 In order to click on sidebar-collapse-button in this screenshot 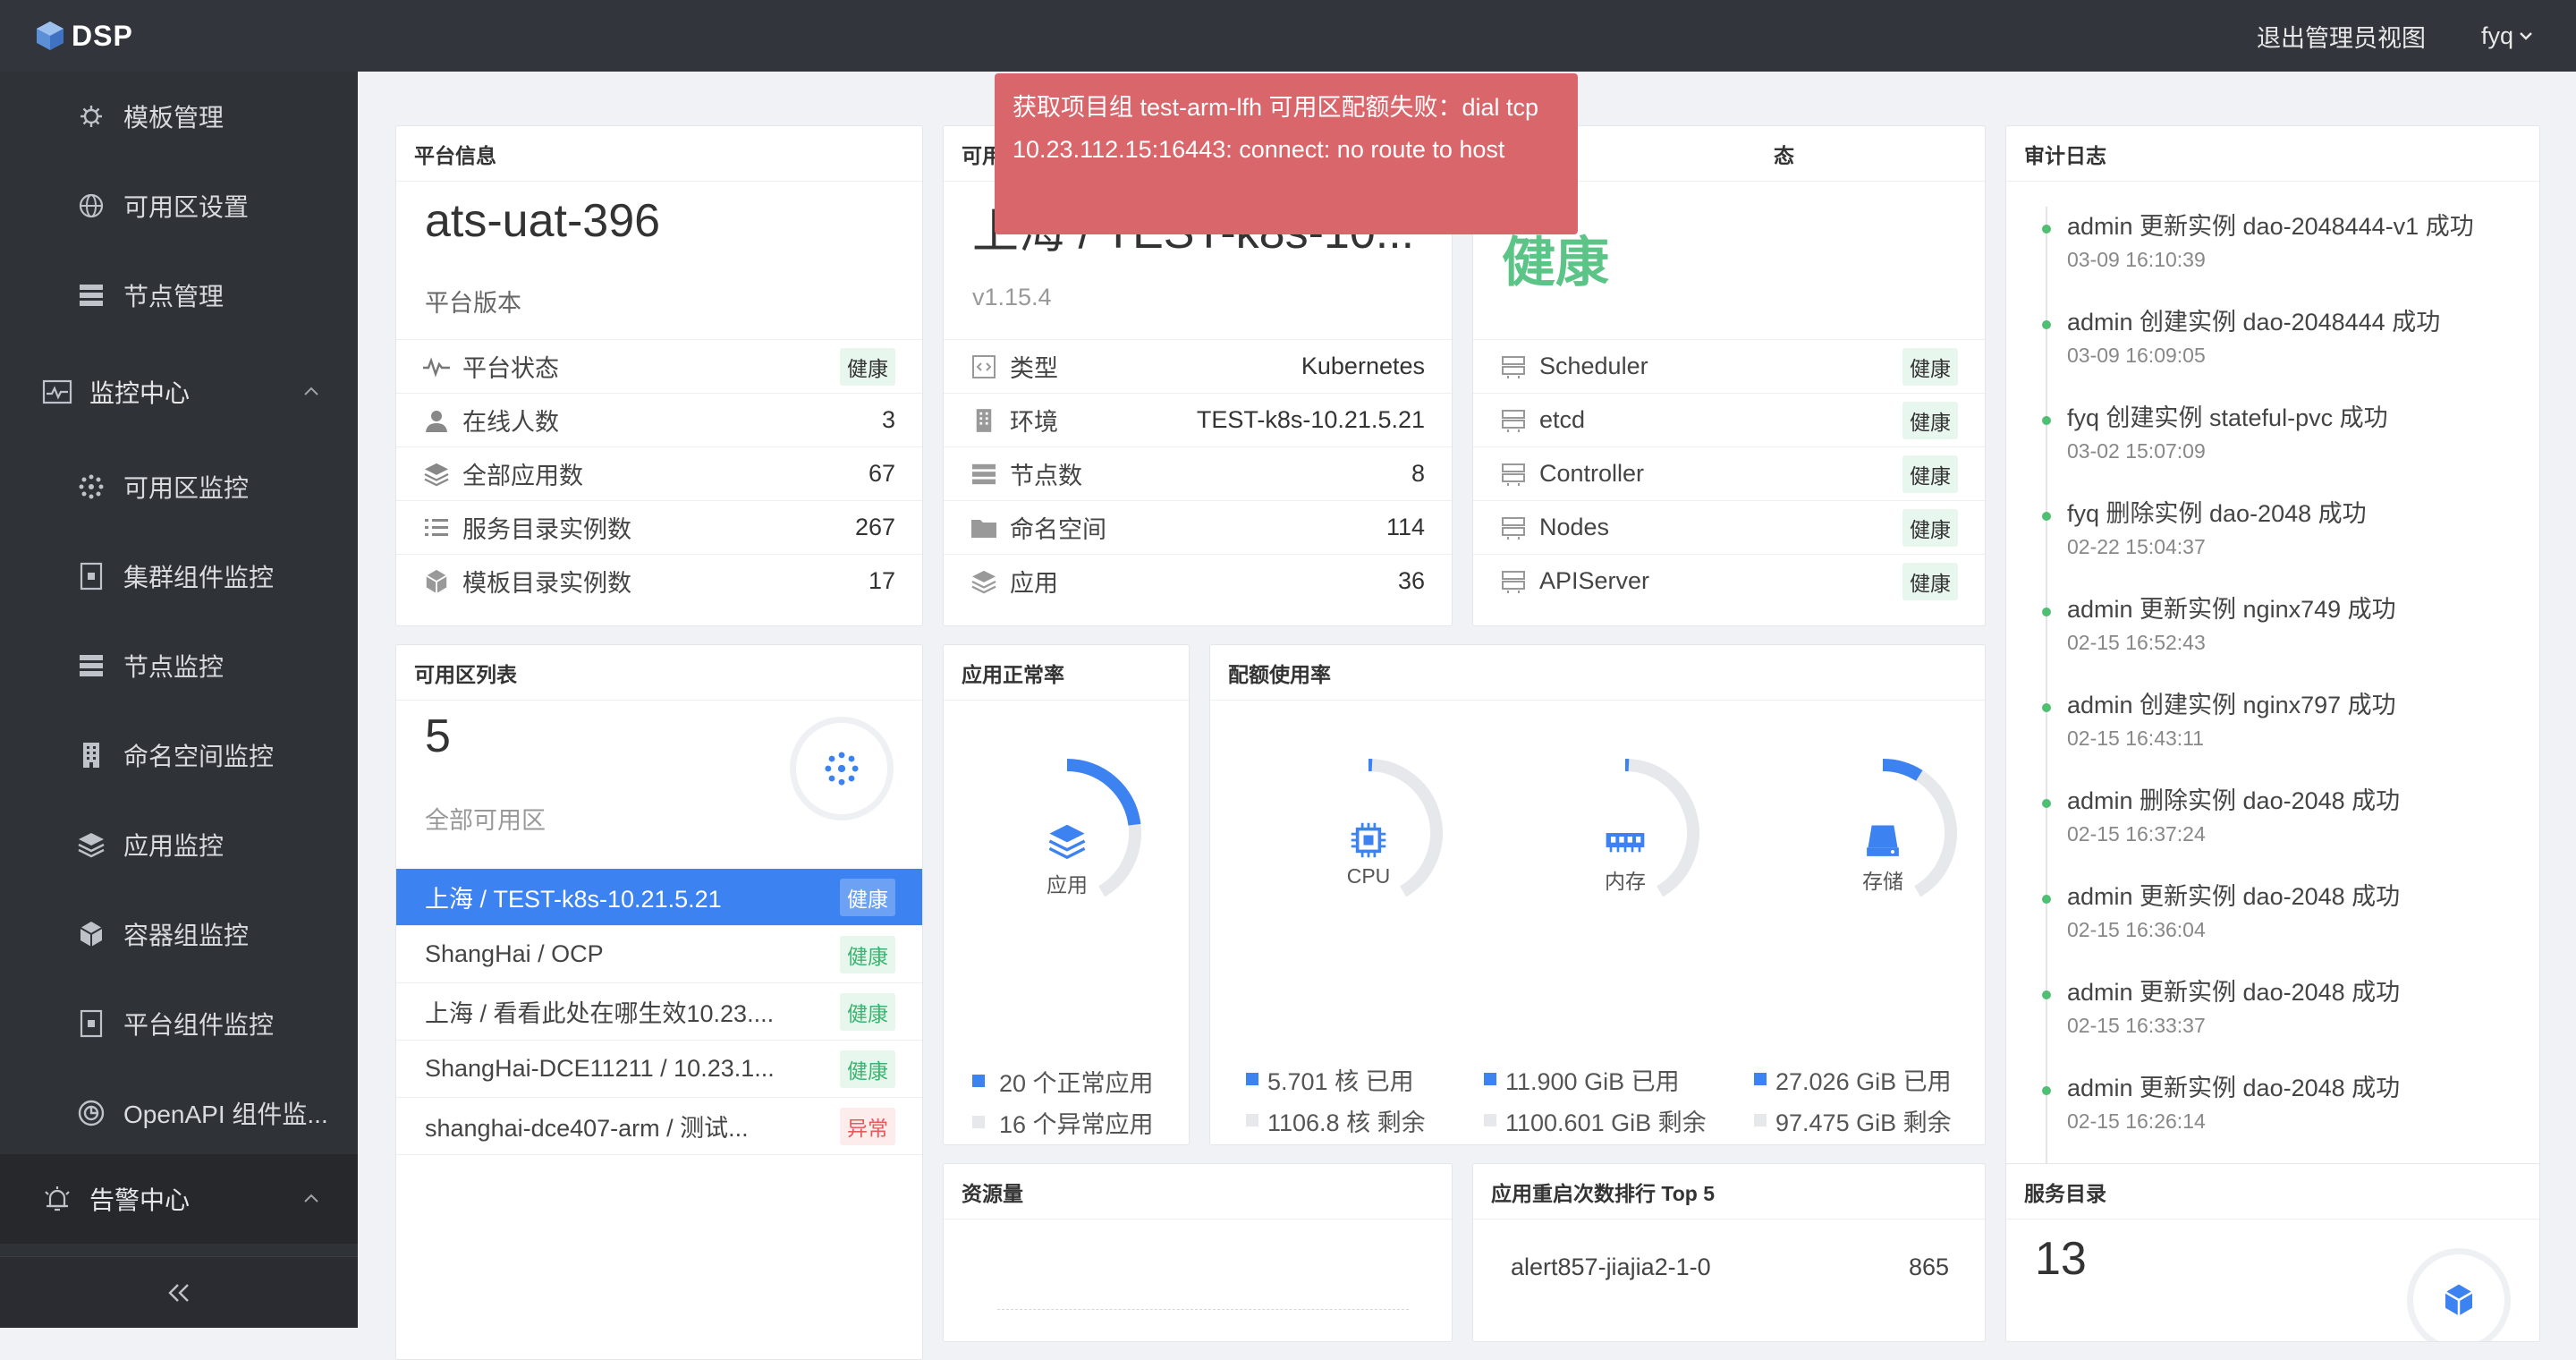, I will do `click(179, 1292)`.